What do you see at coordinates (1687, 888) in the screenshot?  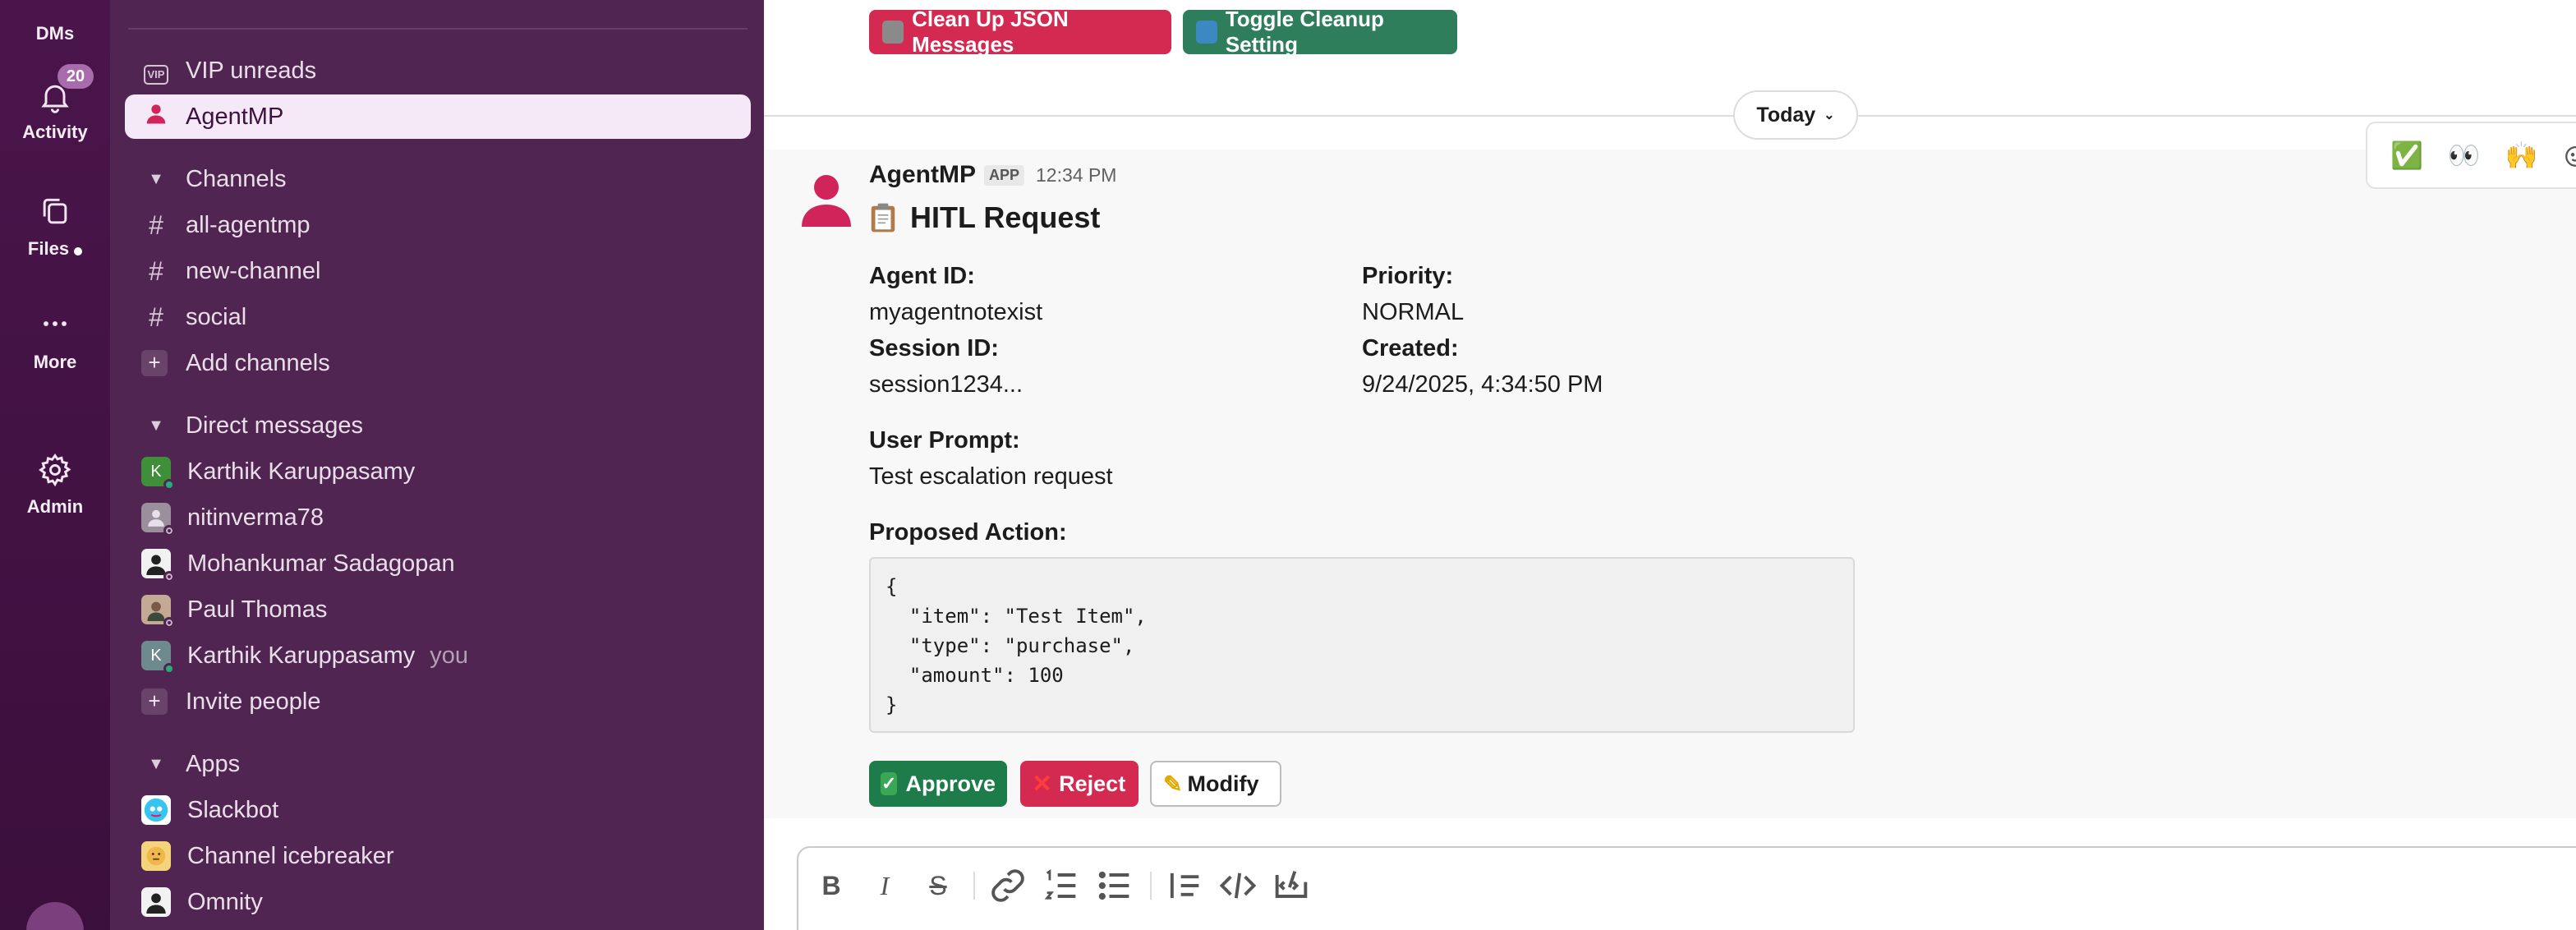 I see `message-composer: B I S` at bounding box center [1687, 888].